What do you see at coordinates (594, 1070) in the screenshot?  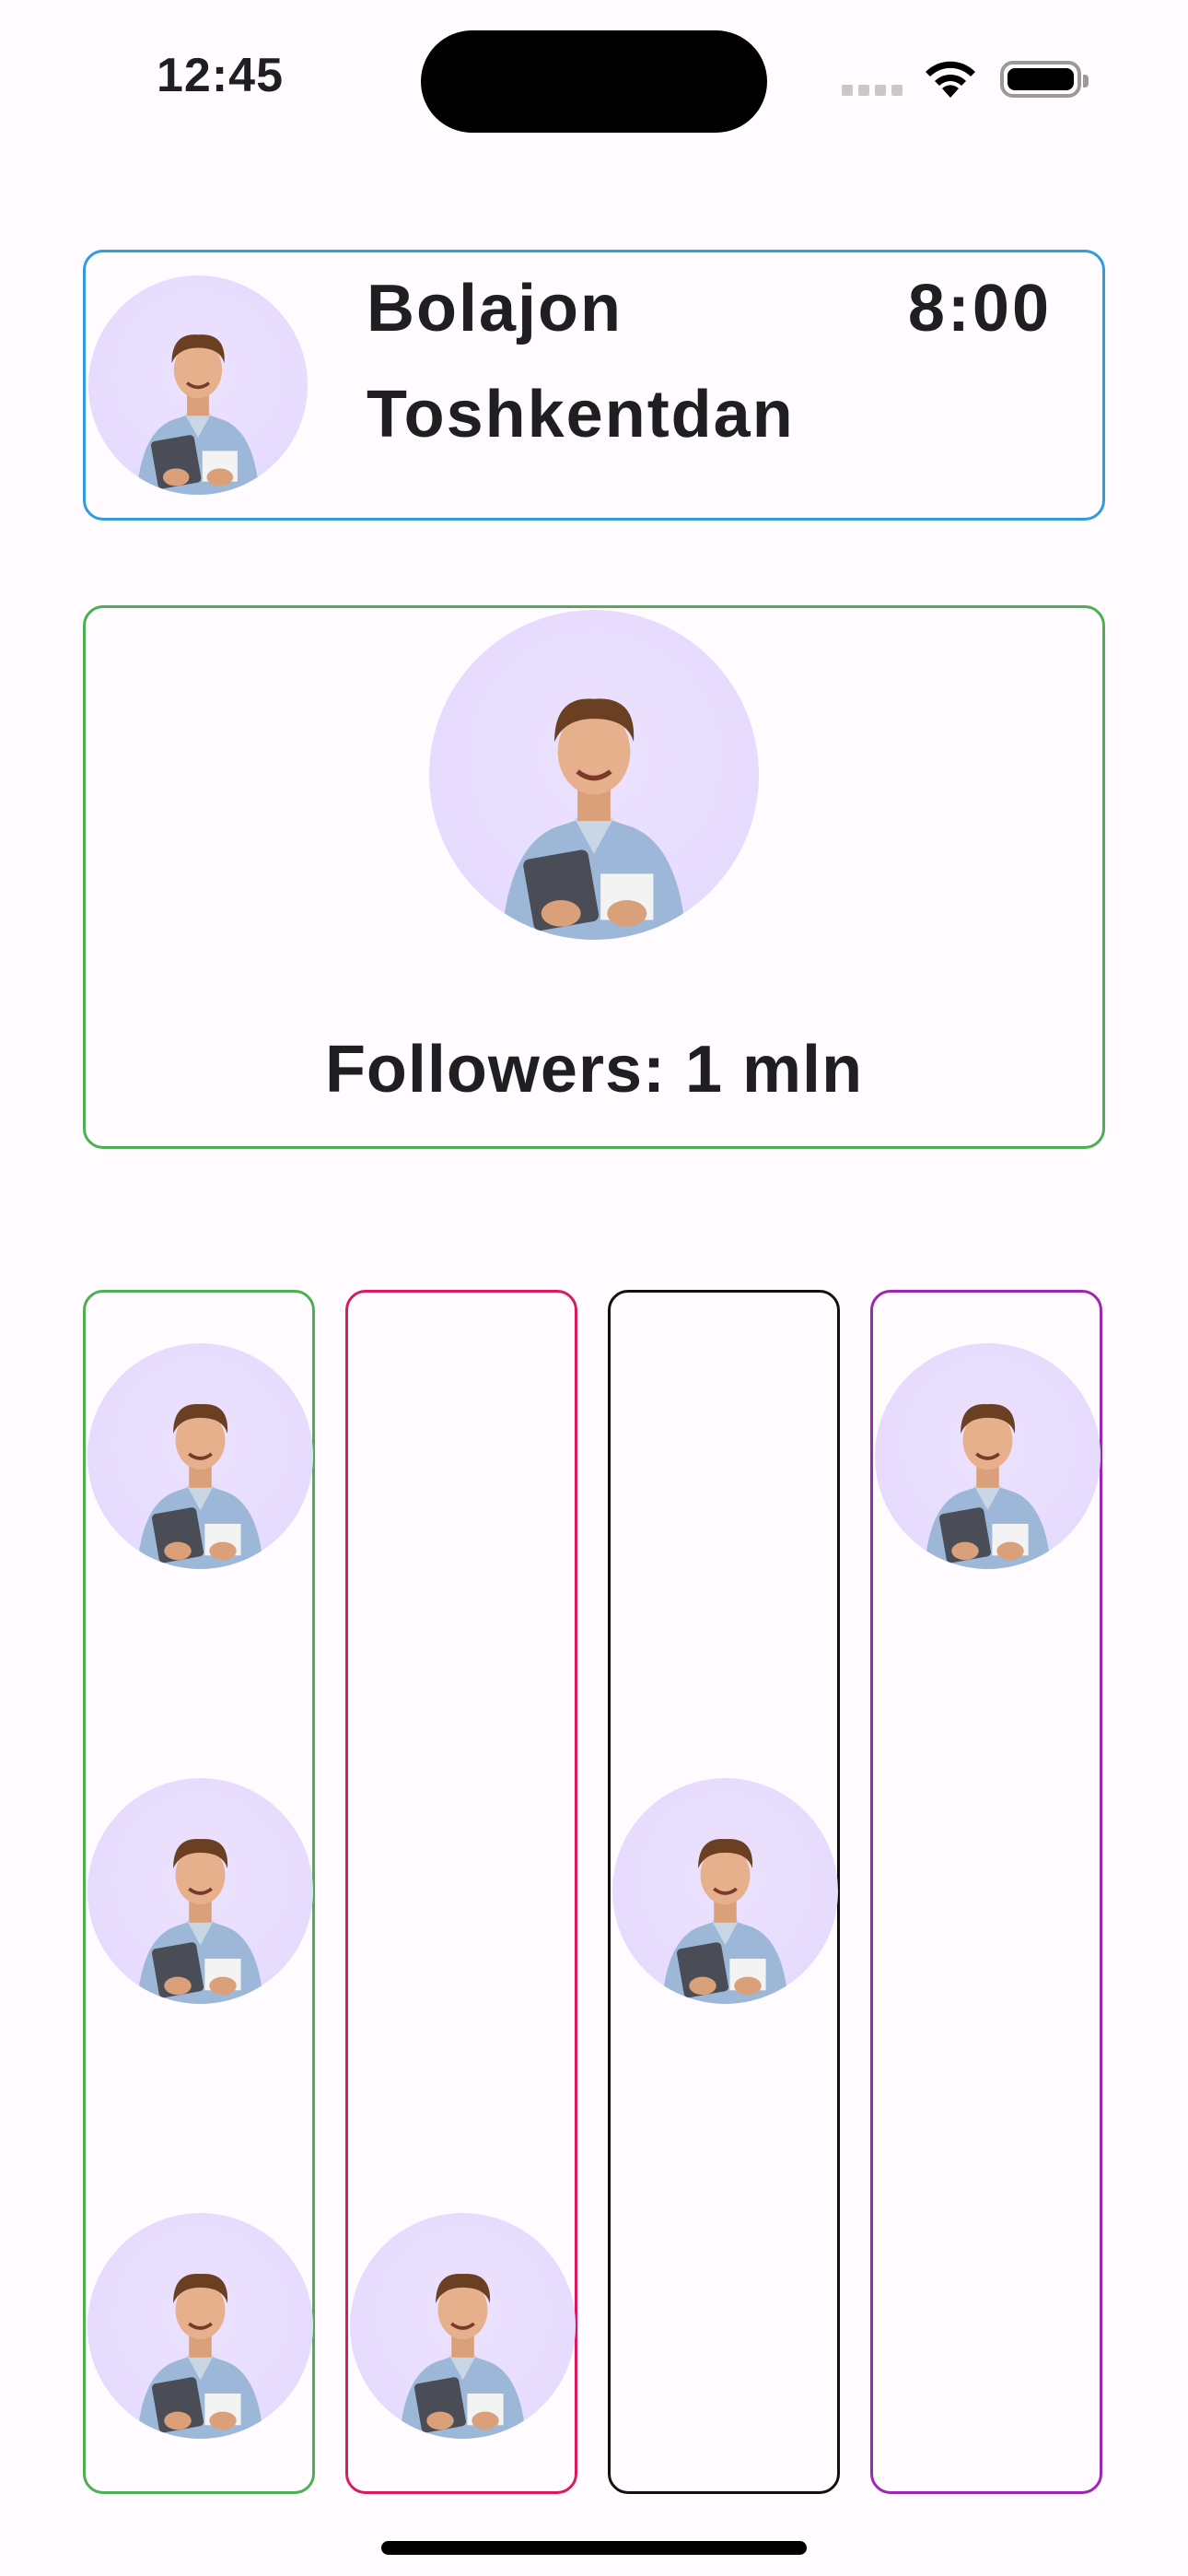 I see `followers-count: Followers: 1 mln` at bounding box center [594, 1070].